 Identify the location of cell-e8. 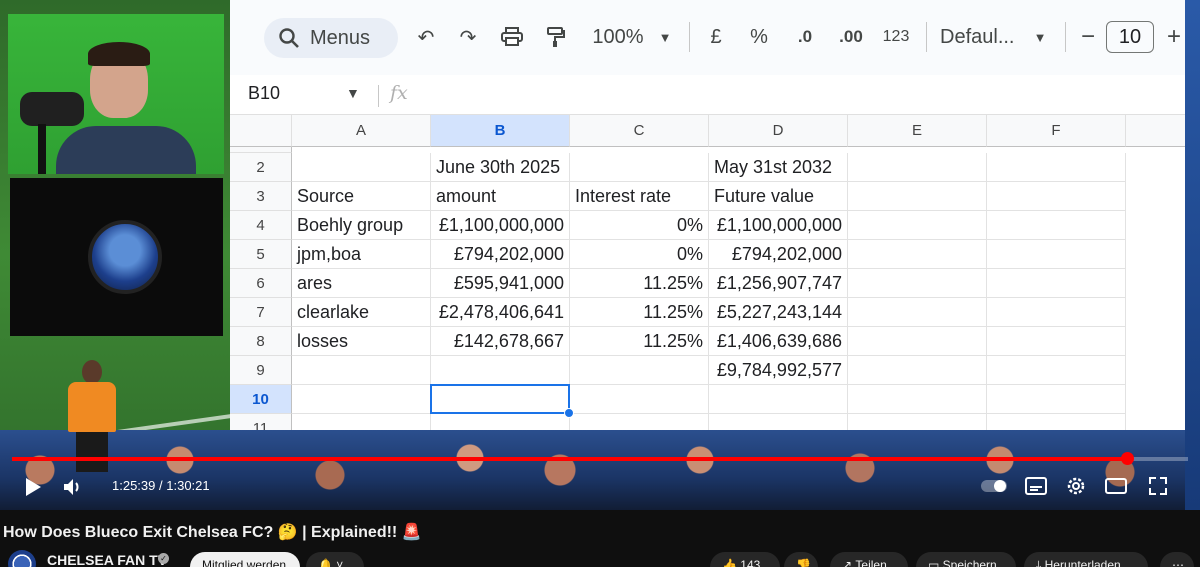
(917, 341).